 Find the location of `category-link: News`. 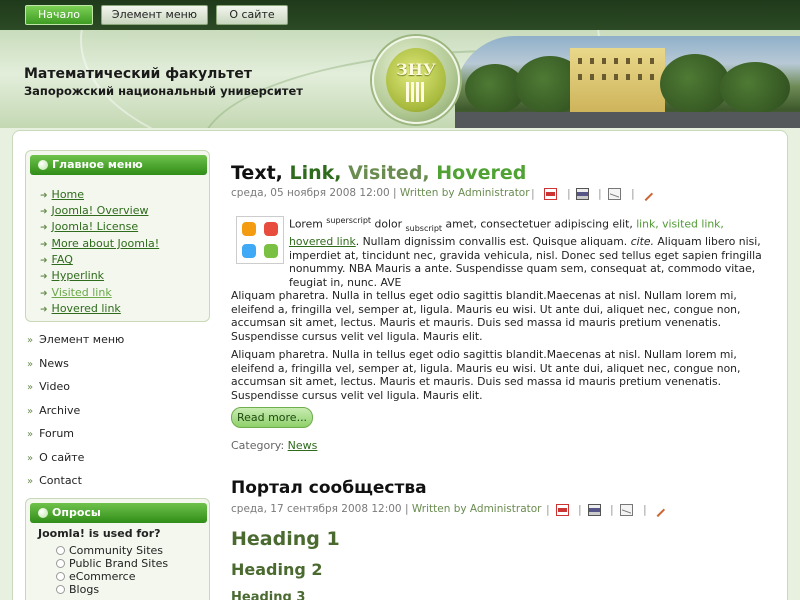

category-link: News is located at coordinates (303, 445).